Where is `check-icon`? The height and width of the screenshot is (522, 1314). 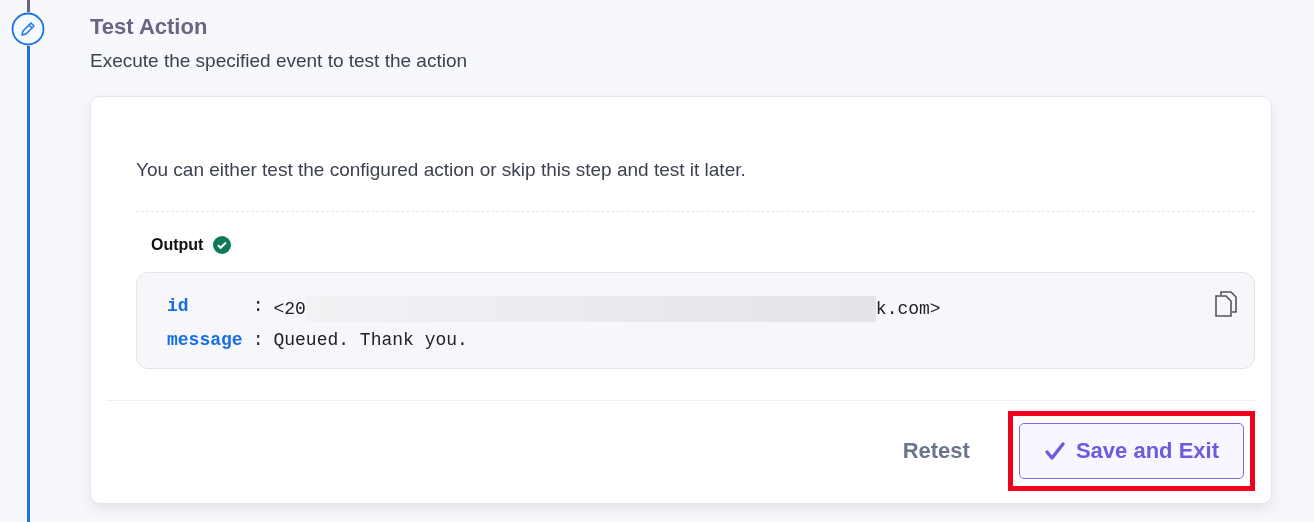
check-icon is located at coordinates (1054, 451).